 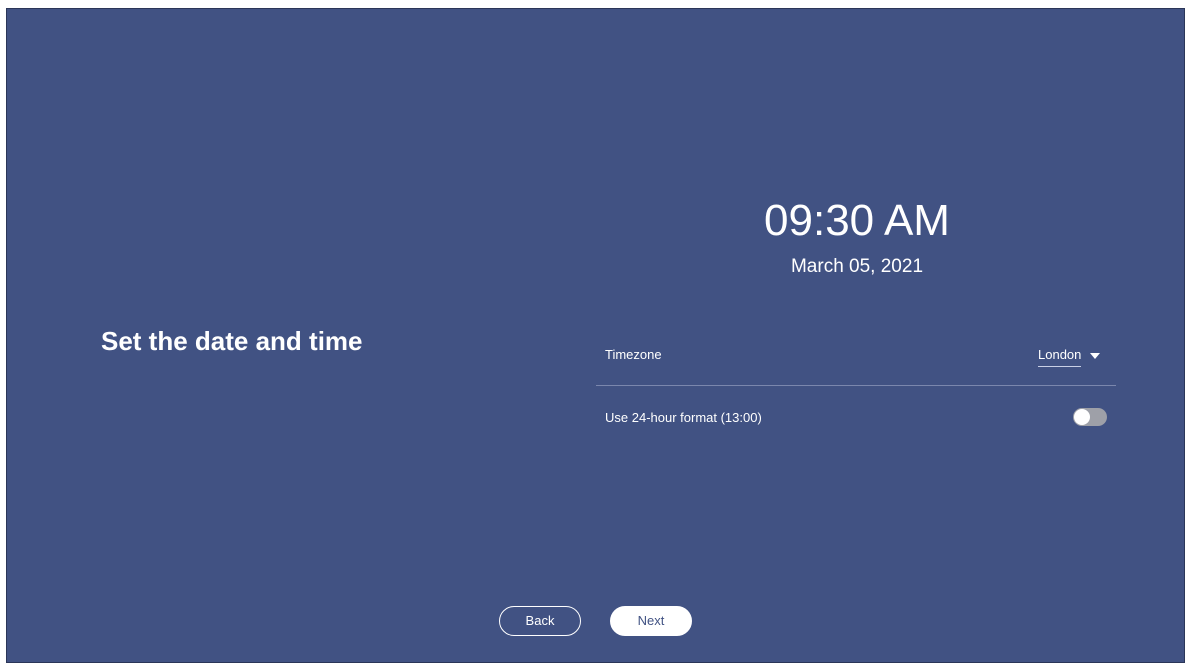 What do you see at coordinates (857, 220) in the screenshot?
I see `clock-time: 09:30 AM` at bounding box center [857, 220].